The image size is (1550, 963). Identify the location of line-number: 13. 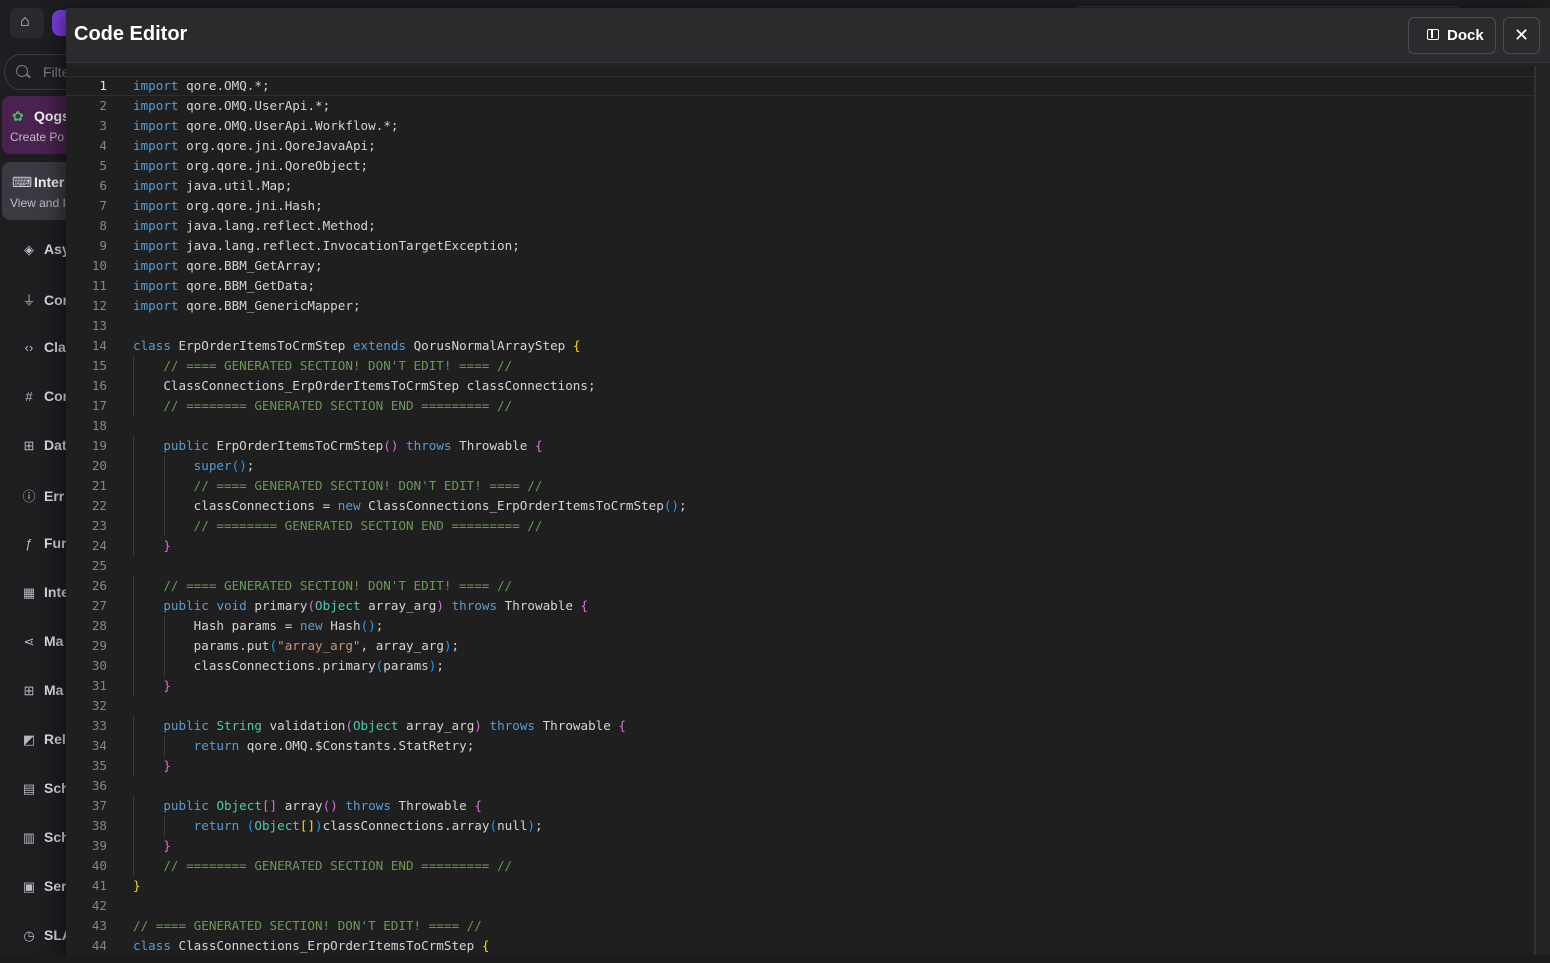
(99, 325).